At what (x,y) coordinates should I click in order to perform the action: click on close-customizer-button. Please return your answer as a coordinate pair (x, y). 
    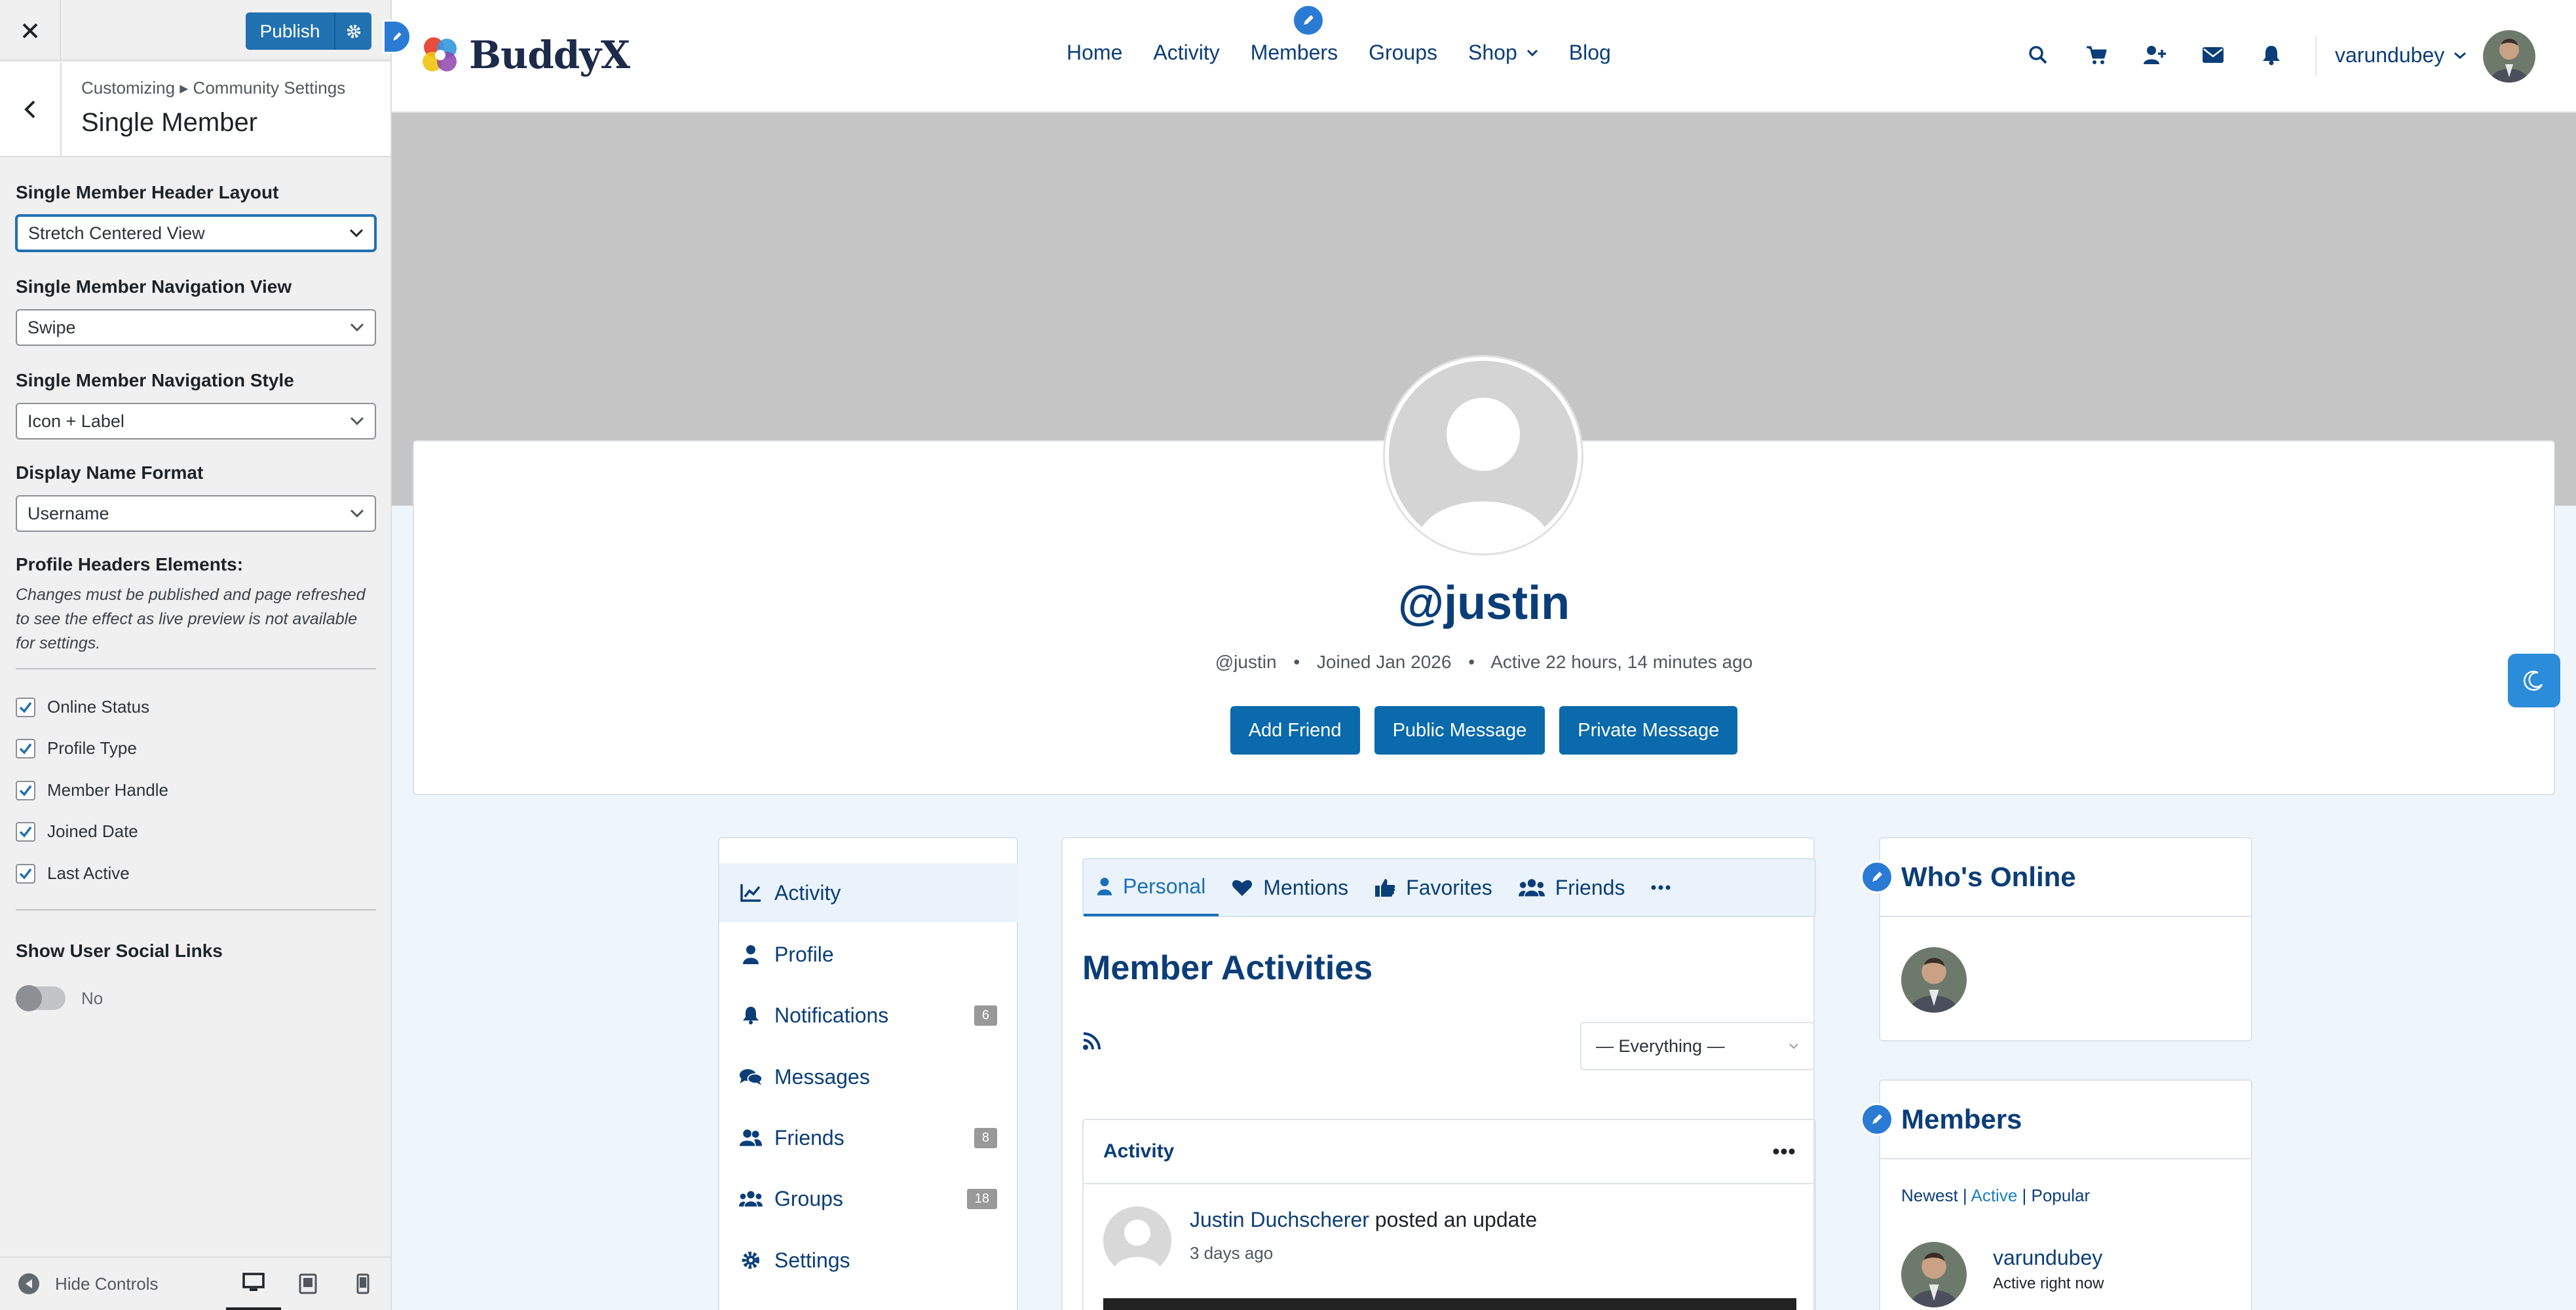
    Looking at the image, I should click on (30, 31).